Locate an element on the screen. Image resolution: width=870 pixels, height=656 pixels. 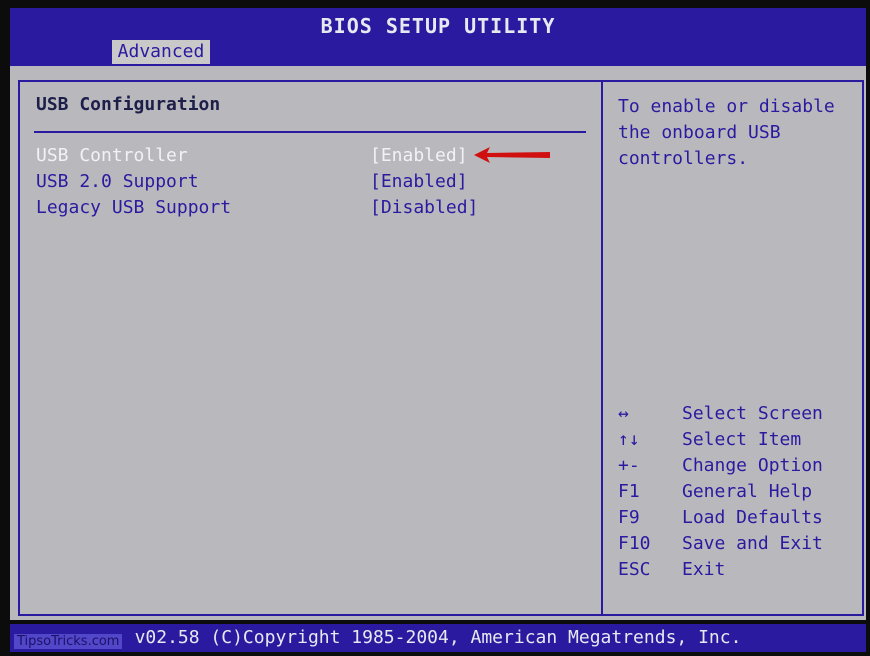
app-title: BIOS SETUP UTILITY is located at coordinates (438, 26).